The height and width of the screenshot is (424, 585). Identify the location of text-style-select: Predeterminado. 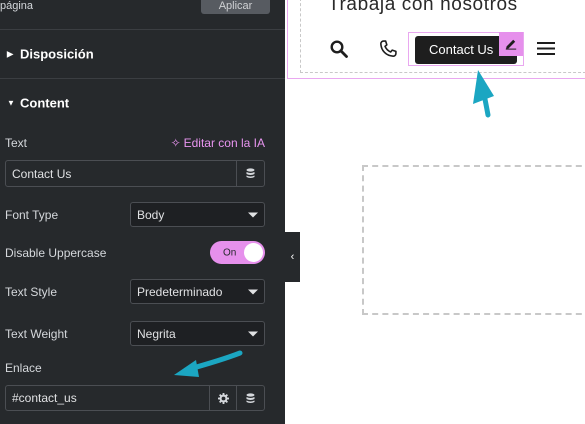
(197, 291).